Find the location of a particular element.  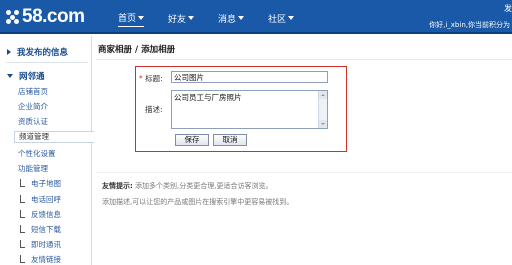

logo-dots-icon is located at coordinates (13, 17).